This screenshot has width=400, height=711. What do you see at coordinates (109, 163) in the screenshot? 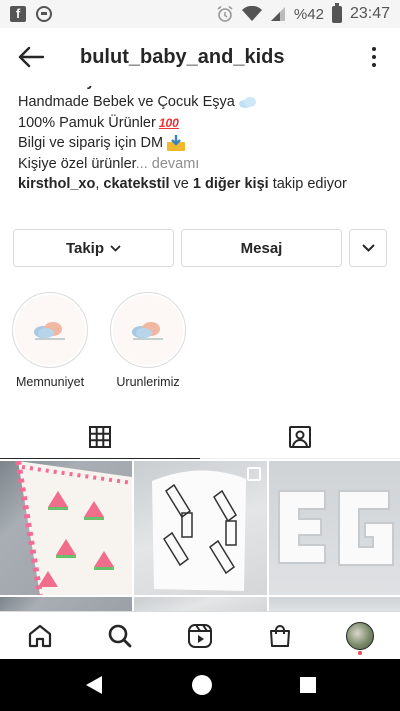
I see `bio-line-4: Kişiye özel ürünler... devamı` at bounding box center [109, 163].